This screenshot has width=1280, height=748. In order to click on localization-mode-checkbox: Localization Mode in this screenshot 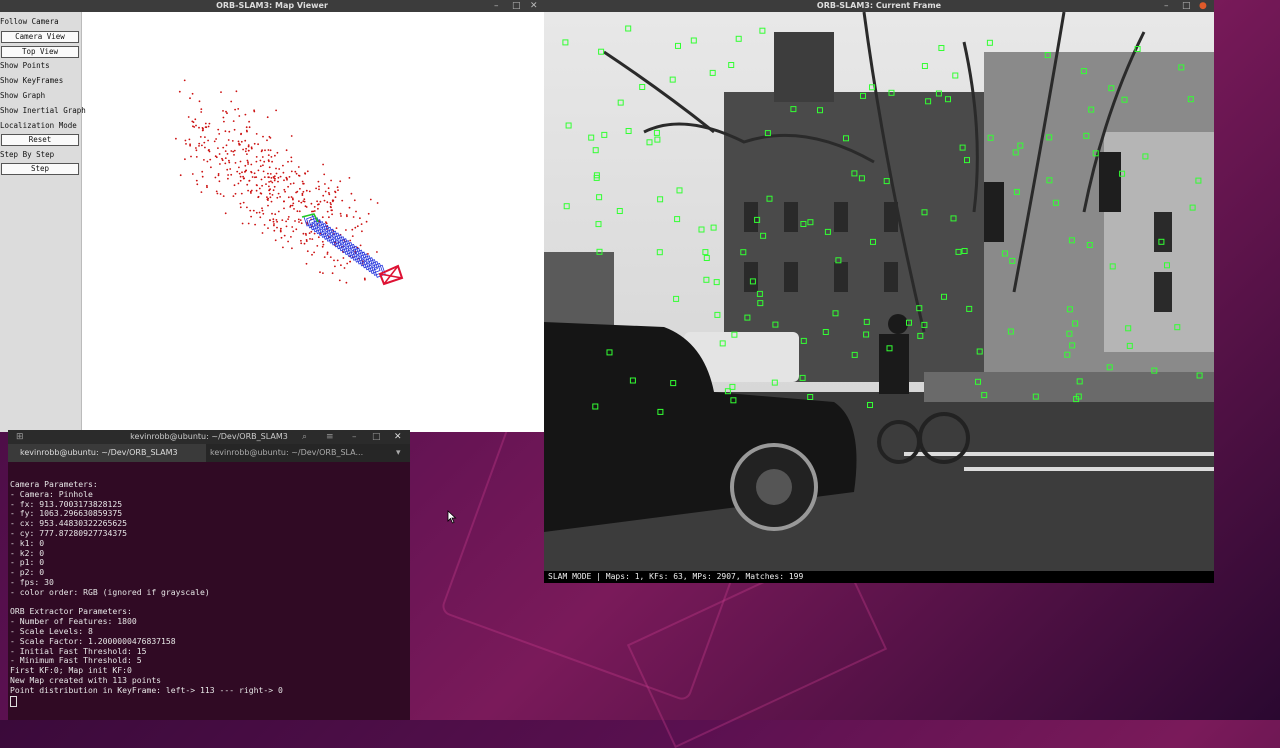, I will do `click(38, 125)`.